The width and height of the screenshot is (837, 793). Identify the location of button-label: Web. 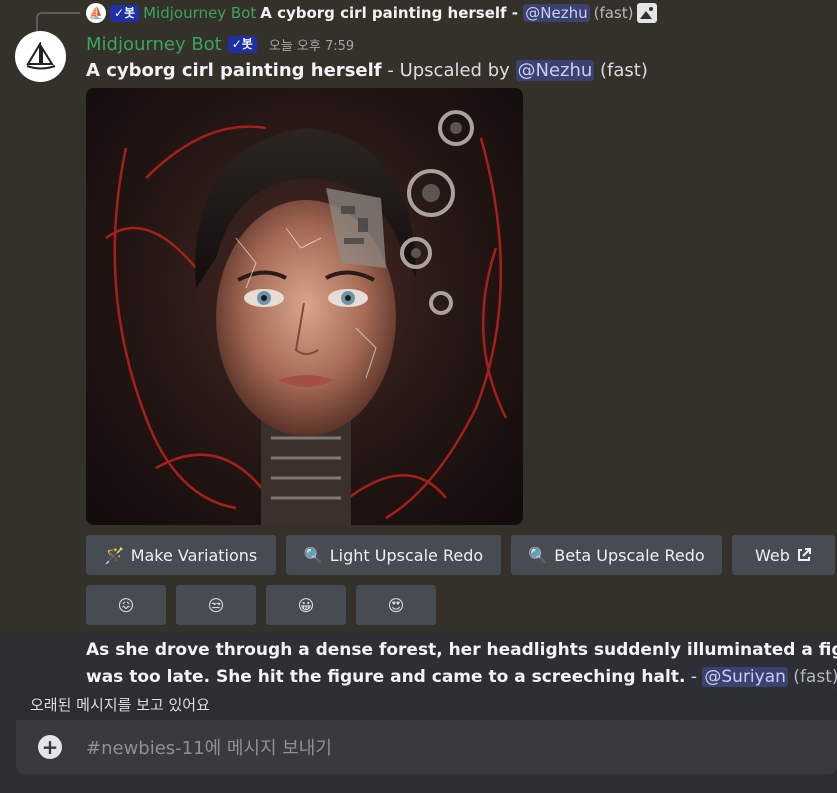
(772, 555).